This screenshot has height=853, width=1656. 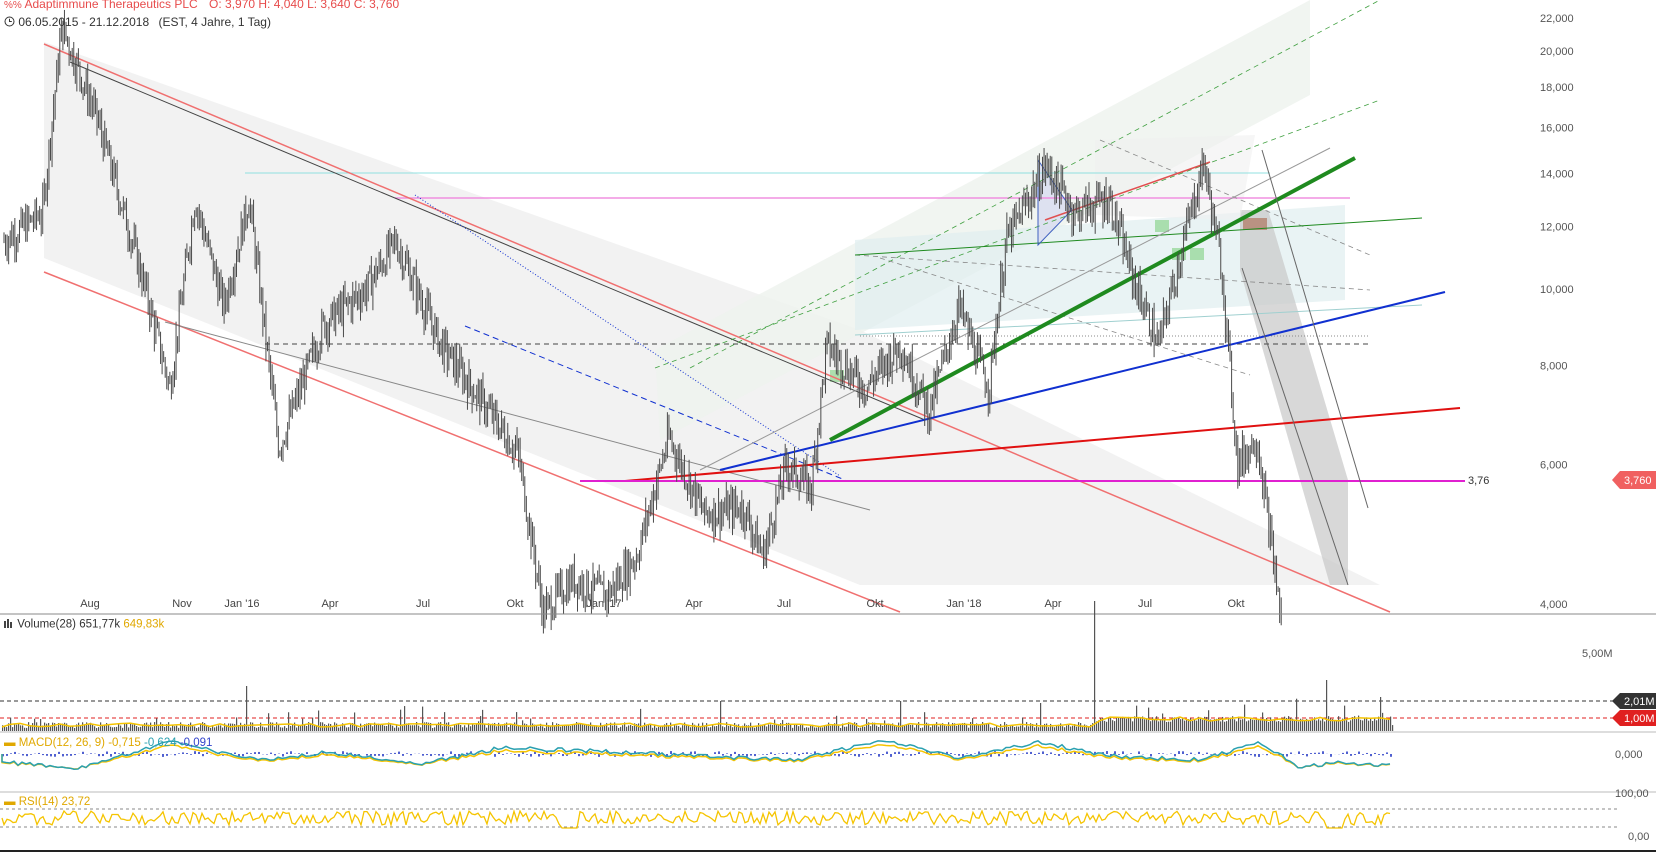 What do you see at coordinates (76, 802) in the screenshot?
I see `rsi-value: 23,72` at bounding box center [76, 802].